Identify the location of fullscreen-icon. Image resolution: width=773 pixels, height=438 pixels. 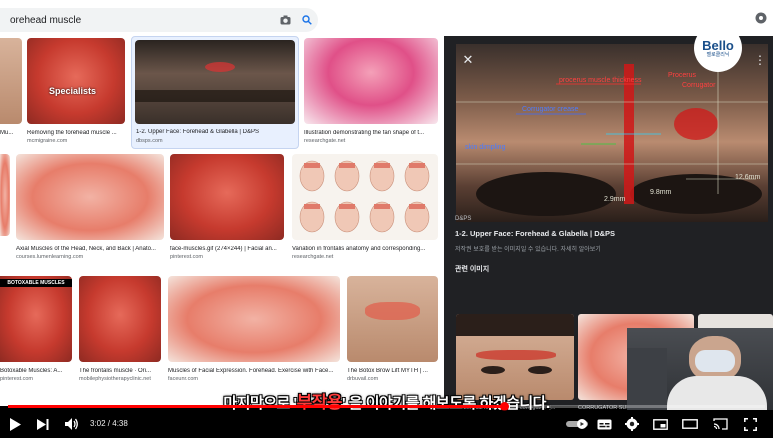
(750, 424).